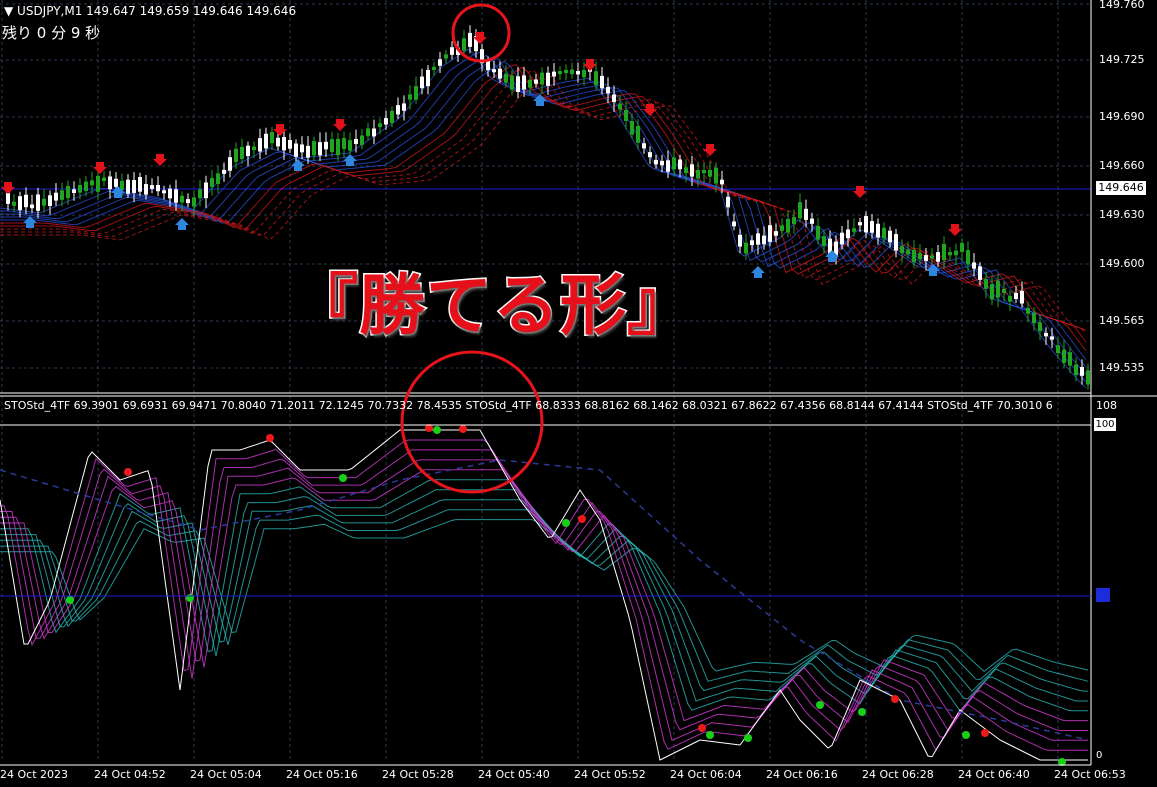  I want to click on indicator-scale-max: 108, so click(1106, 405).